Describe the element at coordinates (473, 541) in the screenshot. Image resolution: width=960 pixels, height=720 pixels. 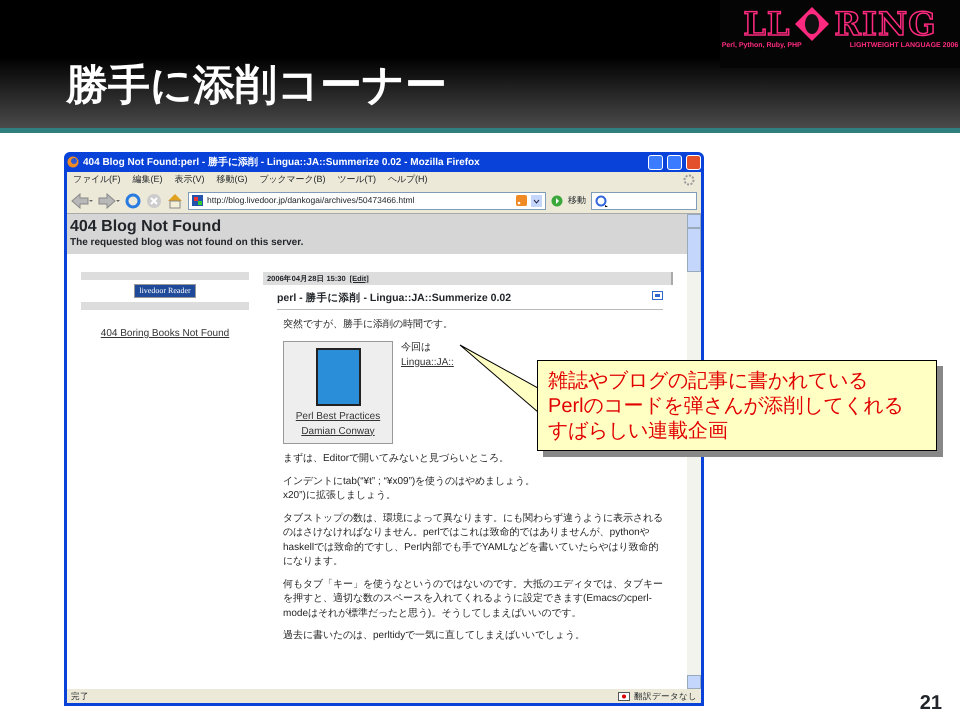
I see `paragraph: タブストップの数は、環境によって異なります。にも関わらず違うように表示されるのはさけなければなりません。perlではこれは致命的ではありませんが、pythonやhaskellでは致命的ですし、Perl内部でも手でYAMLなどを書いていたらやはり致命的になります。` at that location.